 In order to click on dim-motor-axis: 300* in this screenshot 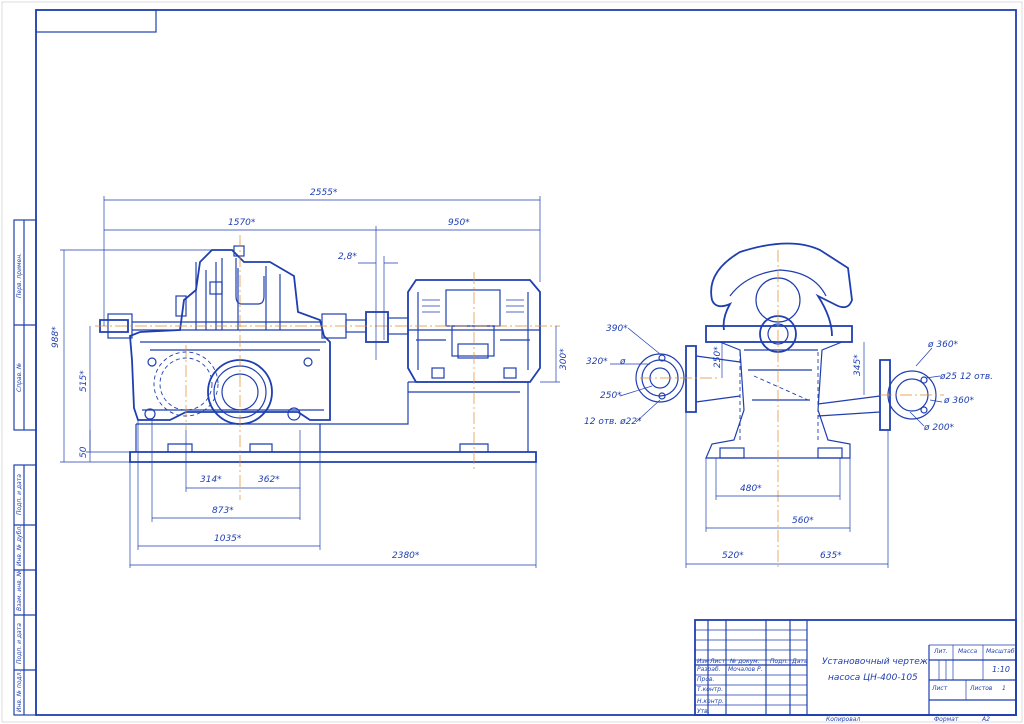, I will do `click(564, 359)`.